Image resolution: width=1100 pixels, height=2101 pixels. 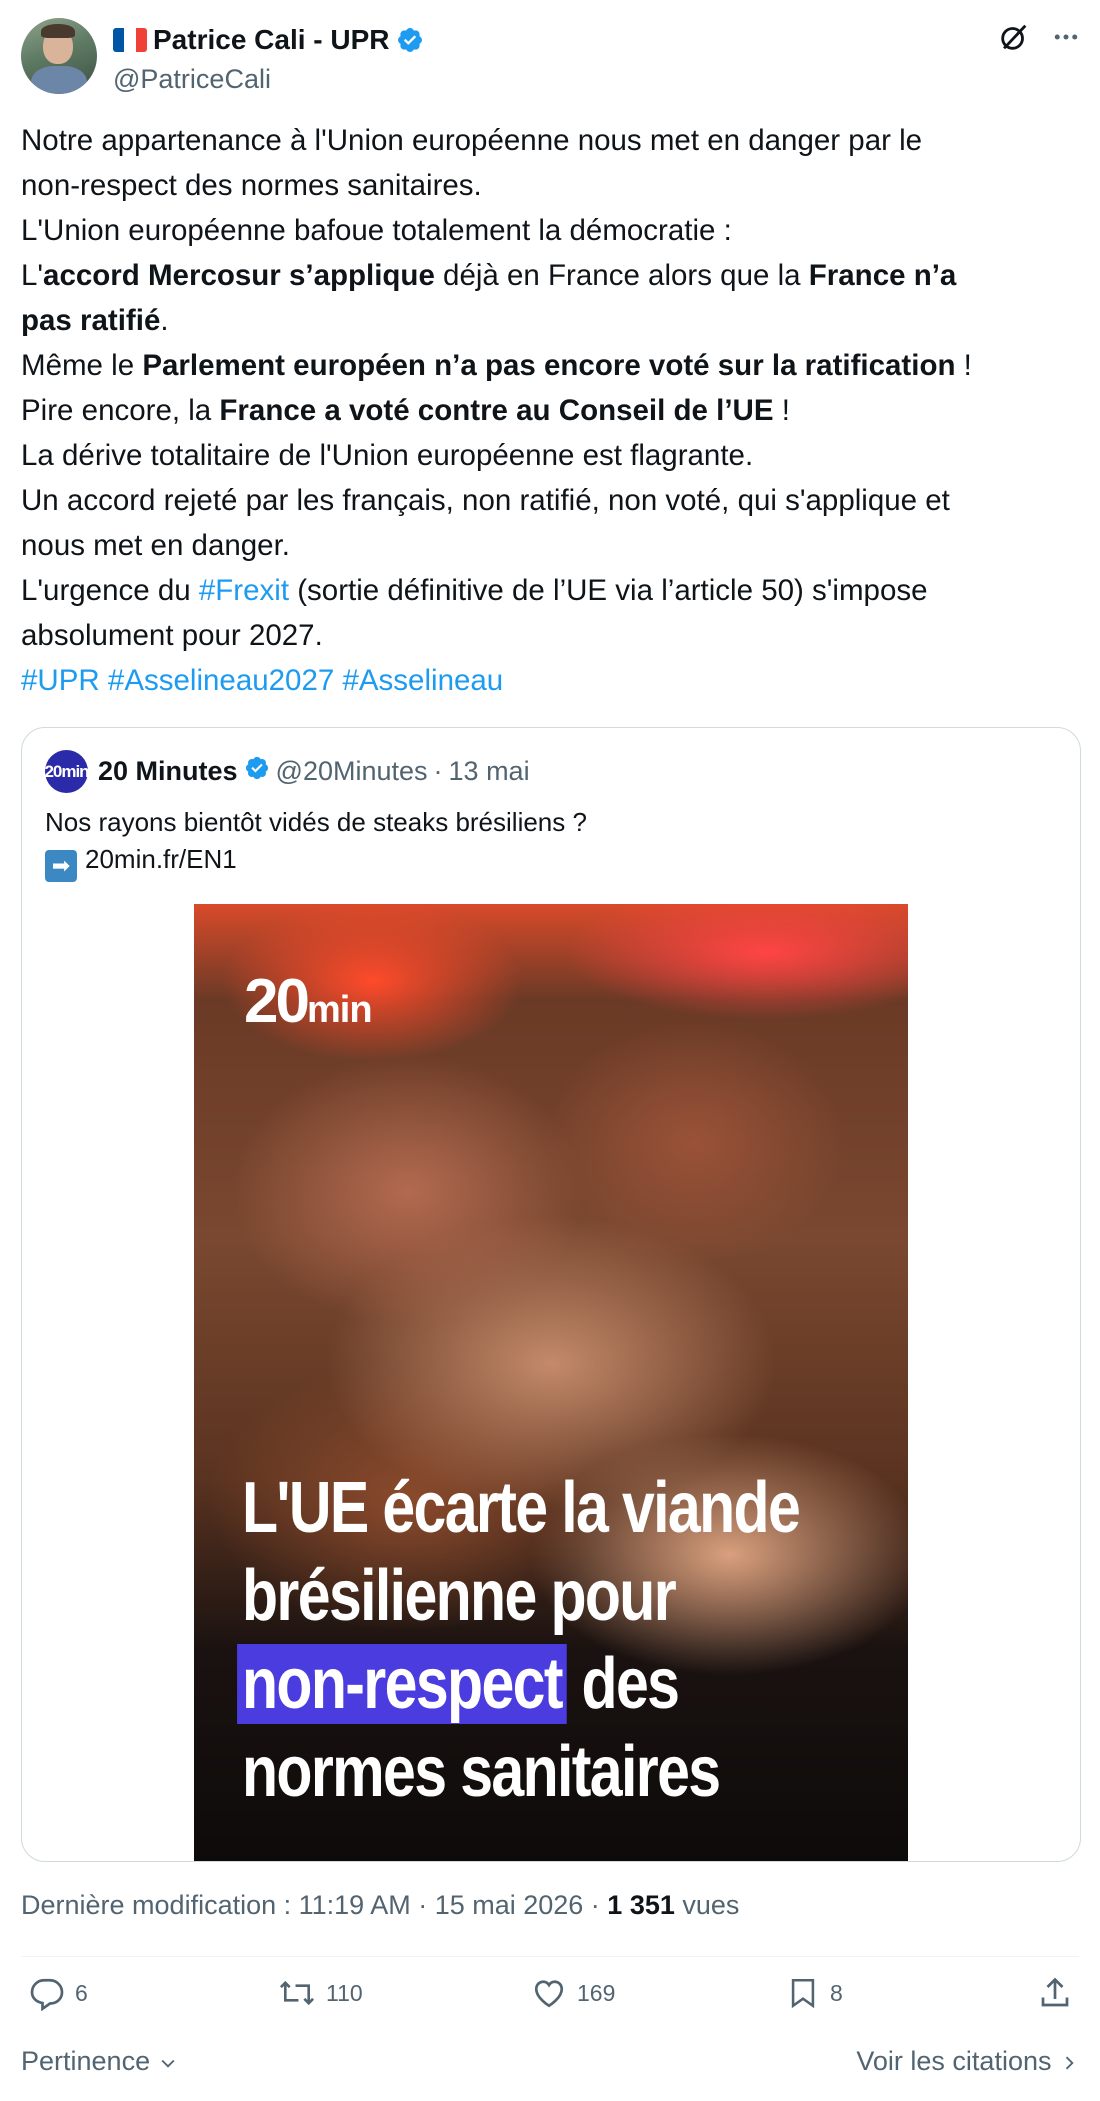 I want to click on like-button: 169, so click(x=573, y=1993).